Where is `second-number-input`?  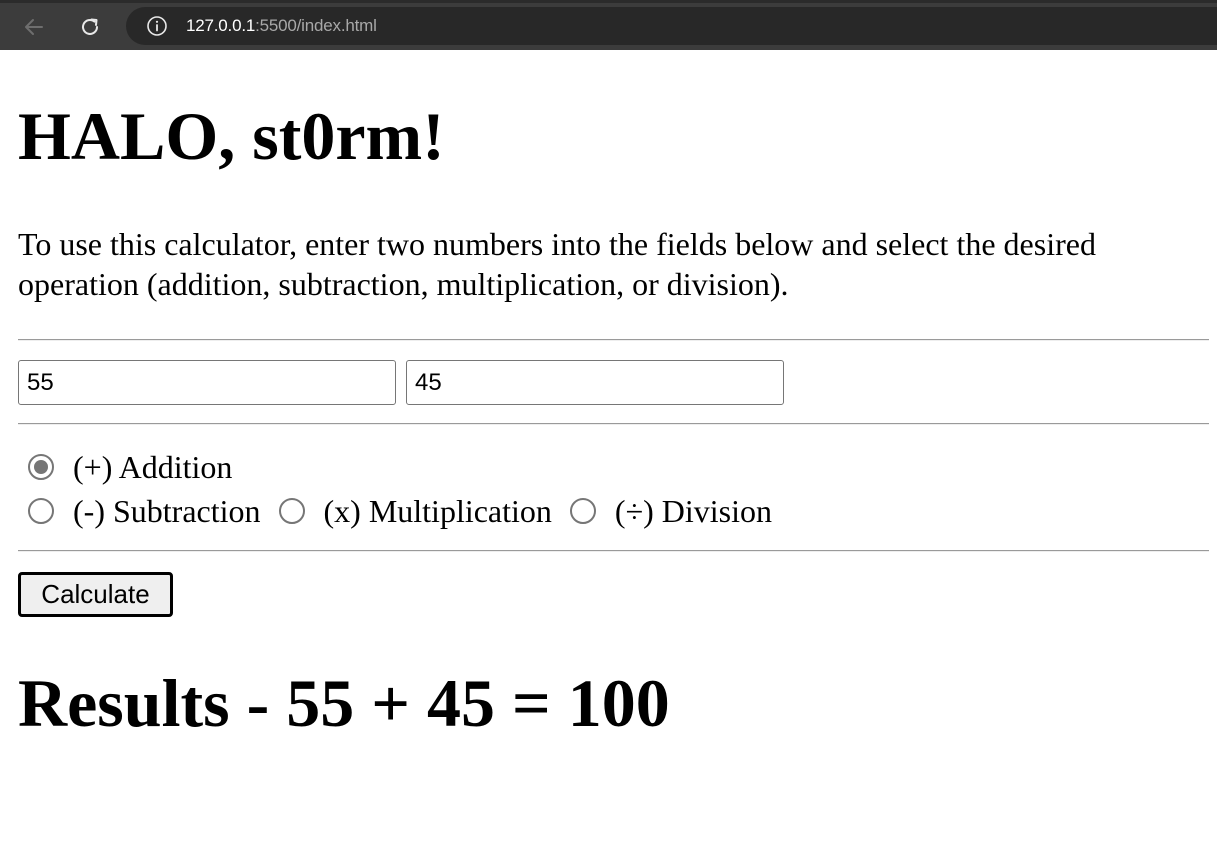
second-number-input is located at coordinates (595, 382).